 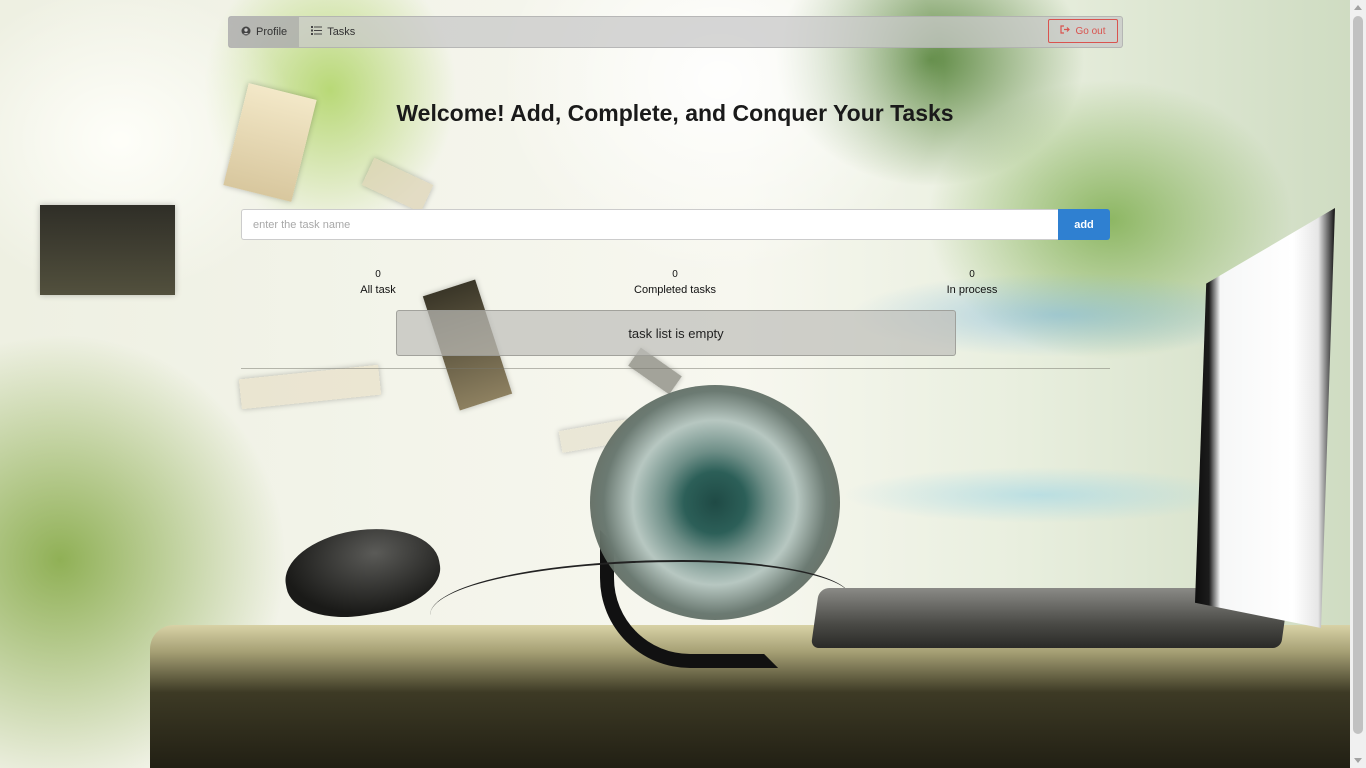 I want to click on go-out-button: Go out, so click(x=1083, y=31).